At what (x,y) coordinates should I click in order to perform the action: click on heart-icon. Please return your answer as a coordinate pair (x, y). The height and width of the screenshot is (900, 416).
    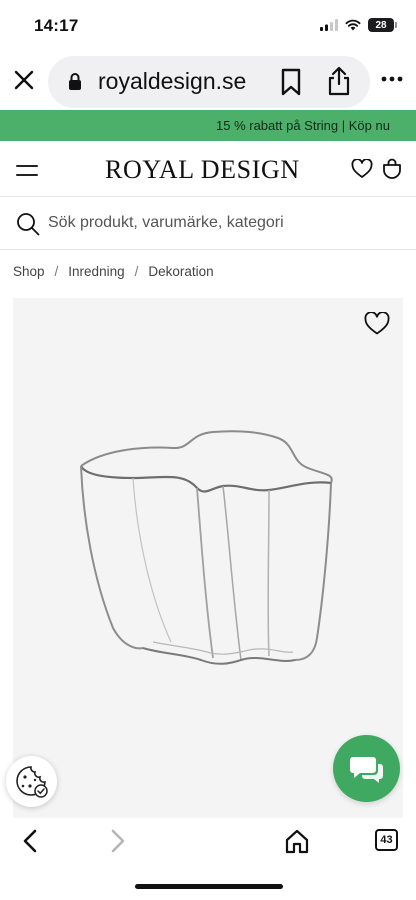
    Looking at the image, I should click on (362, 169).